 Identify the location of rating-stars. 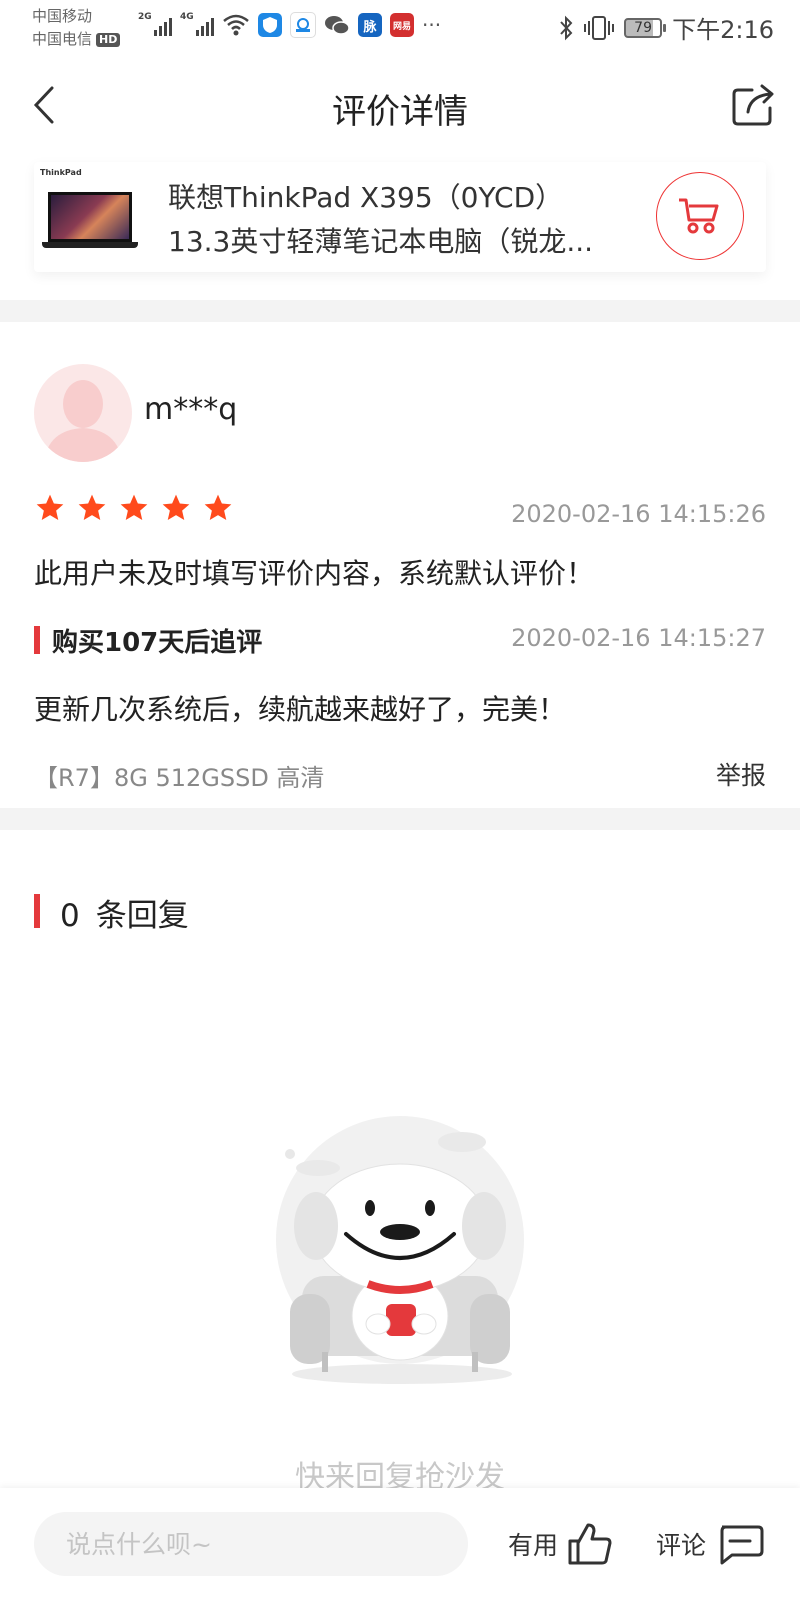
(134, 508).